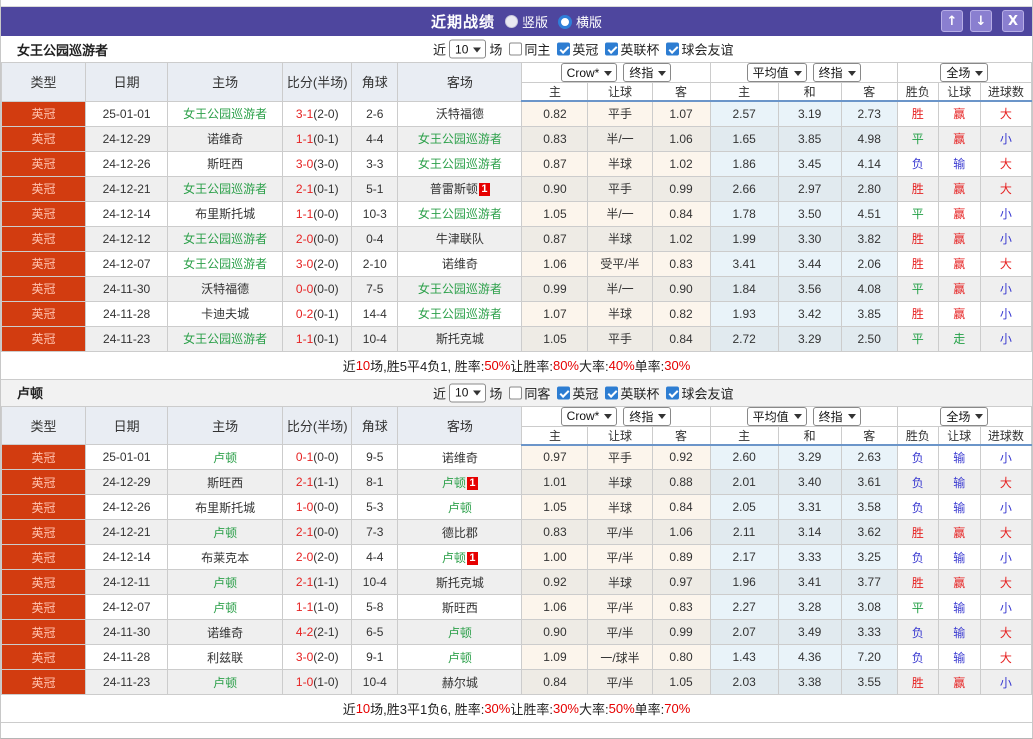 The image size is (1033, 739). I want to click on avg-away-cell: 3.82, so click(869, 238).